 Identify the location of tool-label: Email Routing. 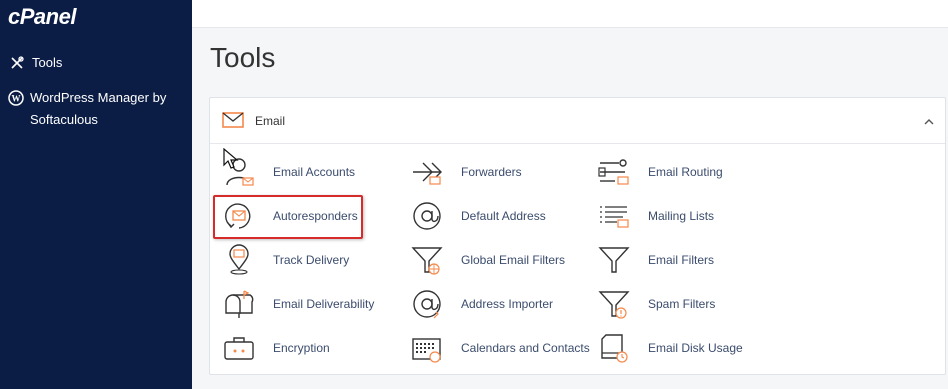
(685, 172).